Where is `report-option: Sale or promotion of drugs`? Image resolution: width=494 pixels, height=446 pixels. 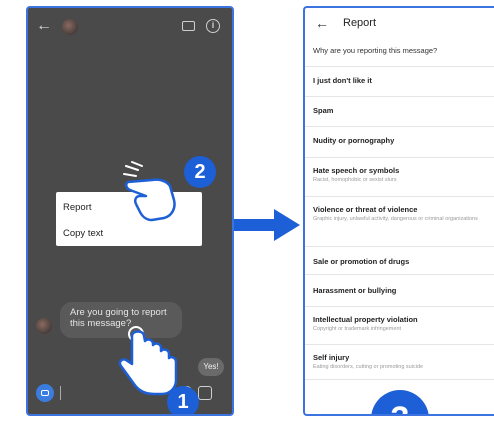 report-option: Sale or promotion of drugs is located at coordinates (399, 259).